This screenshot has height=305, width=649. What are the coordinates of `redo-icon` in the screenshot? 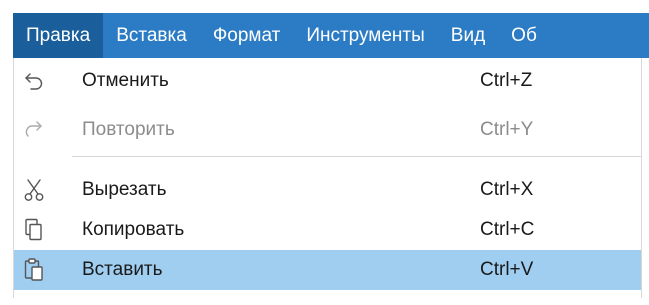 It's located at (34, 130).